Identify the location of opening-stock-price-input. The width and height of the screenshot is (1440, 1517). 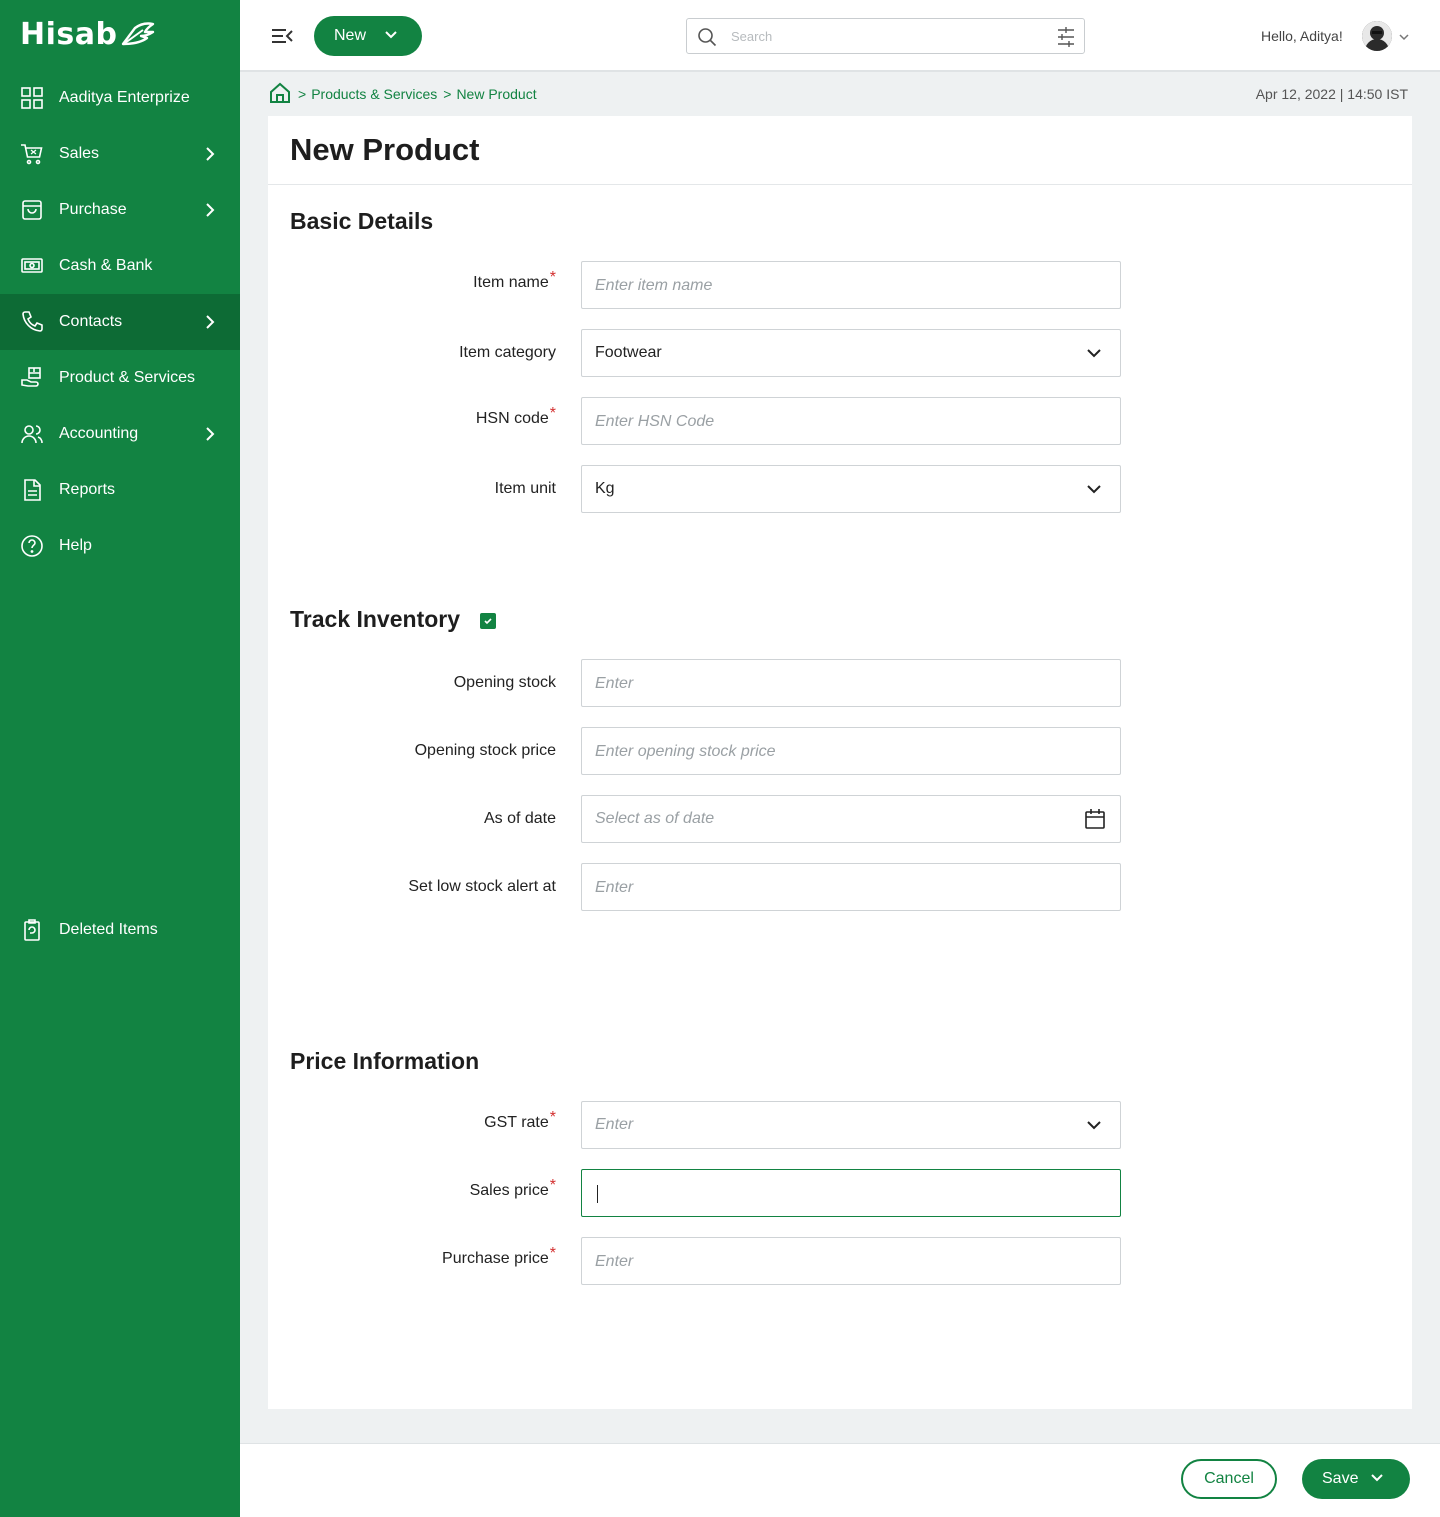
(830, 752).